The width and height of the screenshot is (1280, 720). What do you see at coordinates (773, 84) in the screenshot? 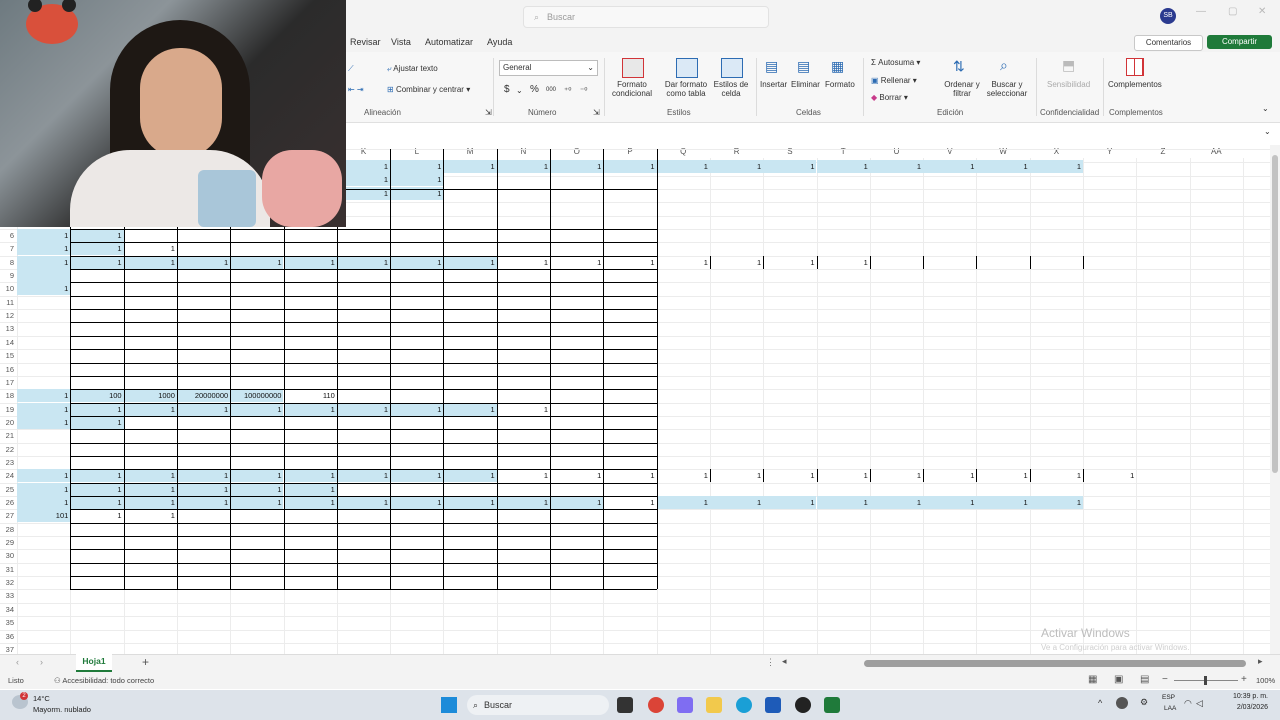
I see `insert-button: Insertar` at bounding box center [773, 84].